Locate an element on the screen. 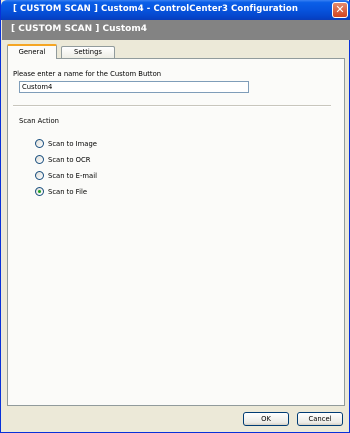 Image resolution: width=350 pixels, height=433 pixels. close-icon: ✕ is located at coordinates (340, 9).